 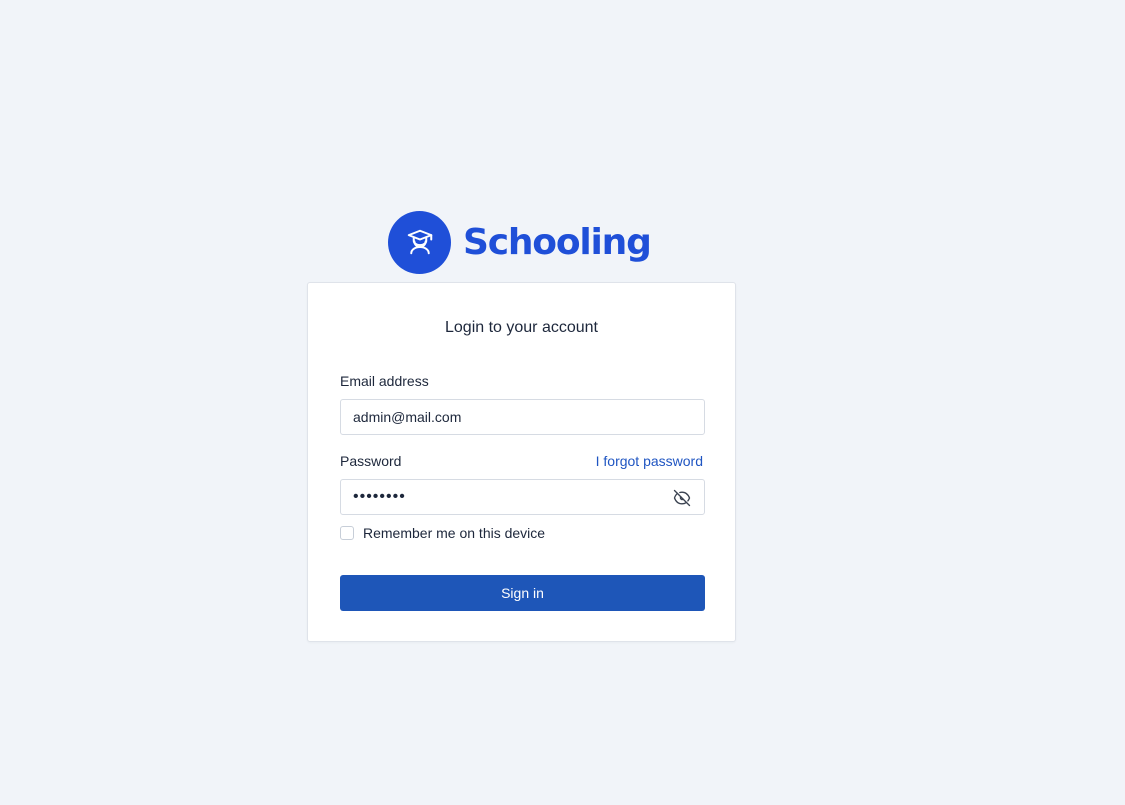 I want to click on email-field: admin@mail.com, so click(x=522, y=417).